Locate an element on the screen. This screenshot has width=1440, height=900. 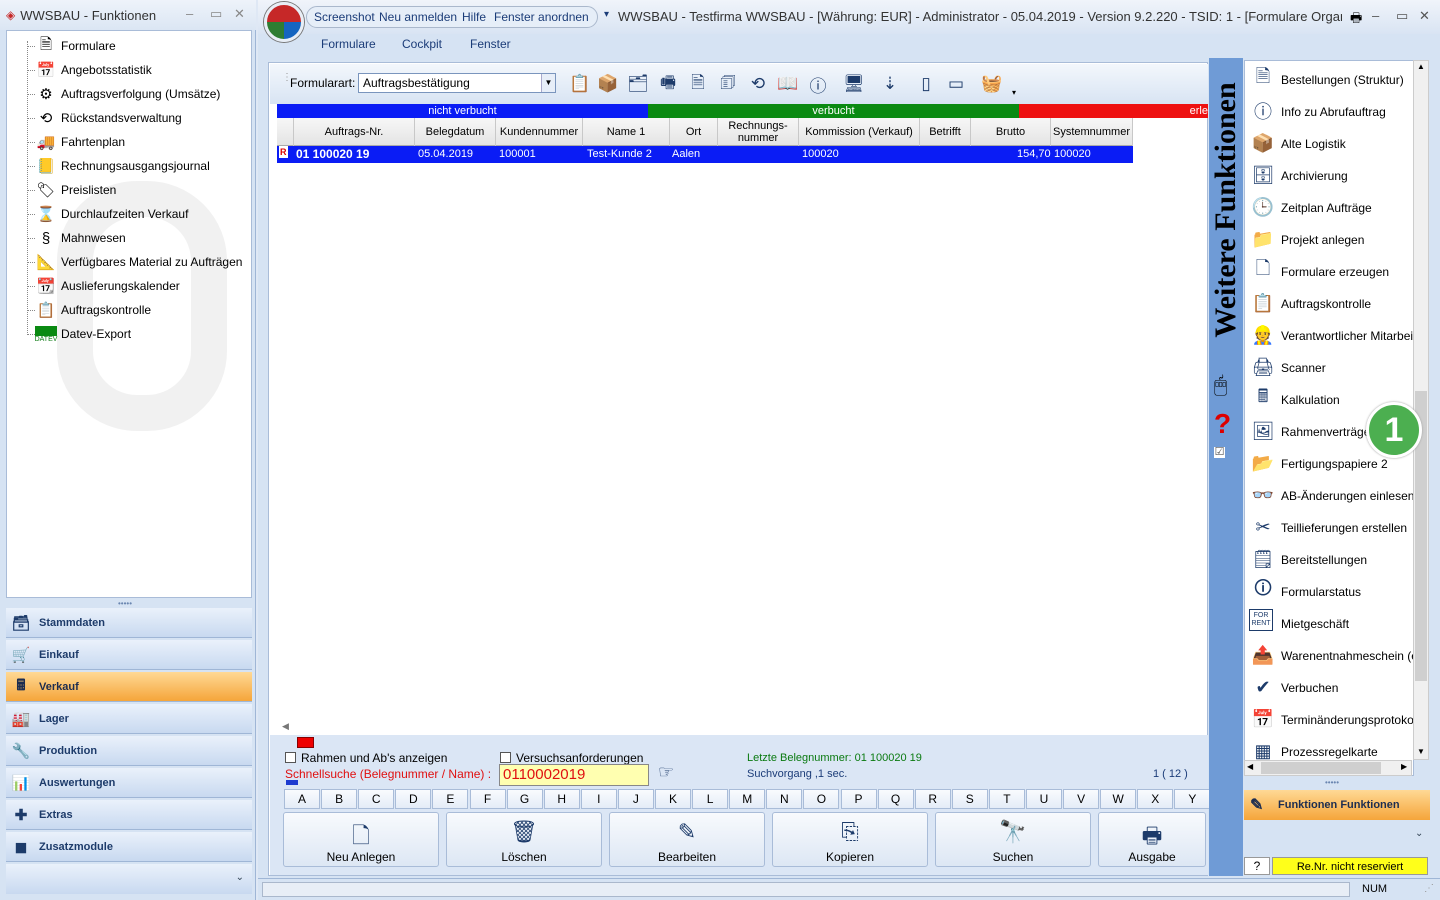
close-icon: ✕ is located at coordinates (1424, 16).